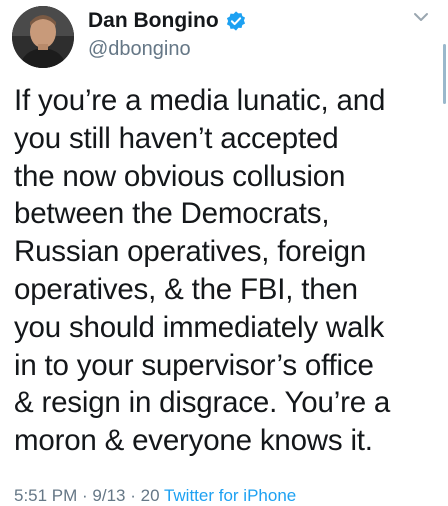  I want to click on name-row: Dan Bongino, so click(167, 21).